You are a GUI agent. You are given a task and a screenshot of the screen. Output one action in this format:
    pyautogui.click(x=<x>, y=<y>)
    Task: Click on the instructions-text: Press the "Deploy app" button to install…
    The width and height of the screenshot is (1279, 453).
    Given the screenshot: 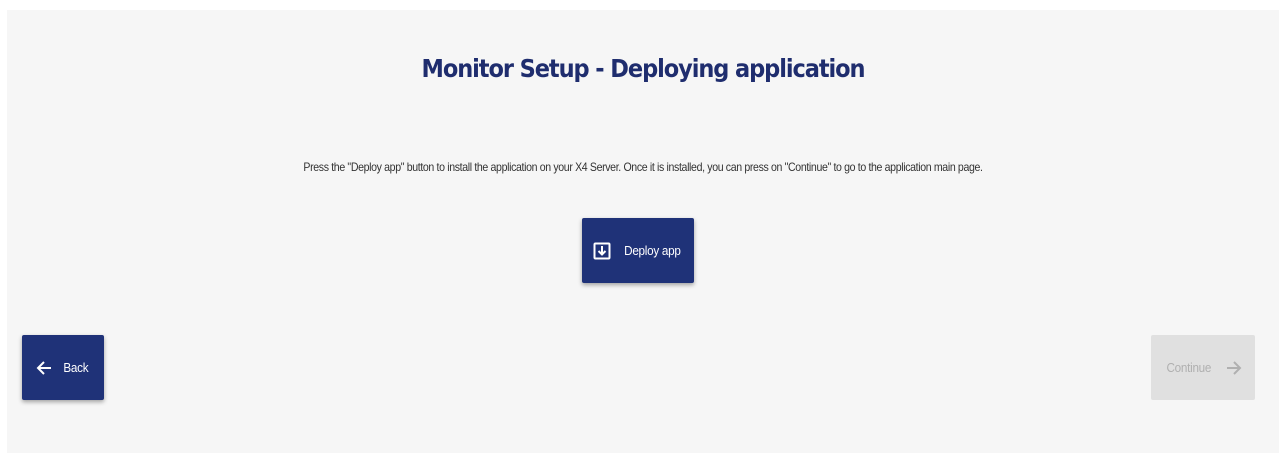 What is the action you would take?
    pyautogui.click(x=643, y=167)
    